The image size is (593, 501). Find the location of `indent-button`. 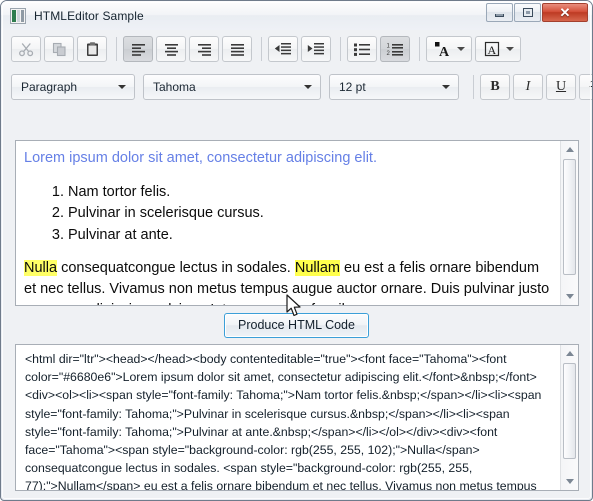

indent-button is located at coordinates (316, 49).